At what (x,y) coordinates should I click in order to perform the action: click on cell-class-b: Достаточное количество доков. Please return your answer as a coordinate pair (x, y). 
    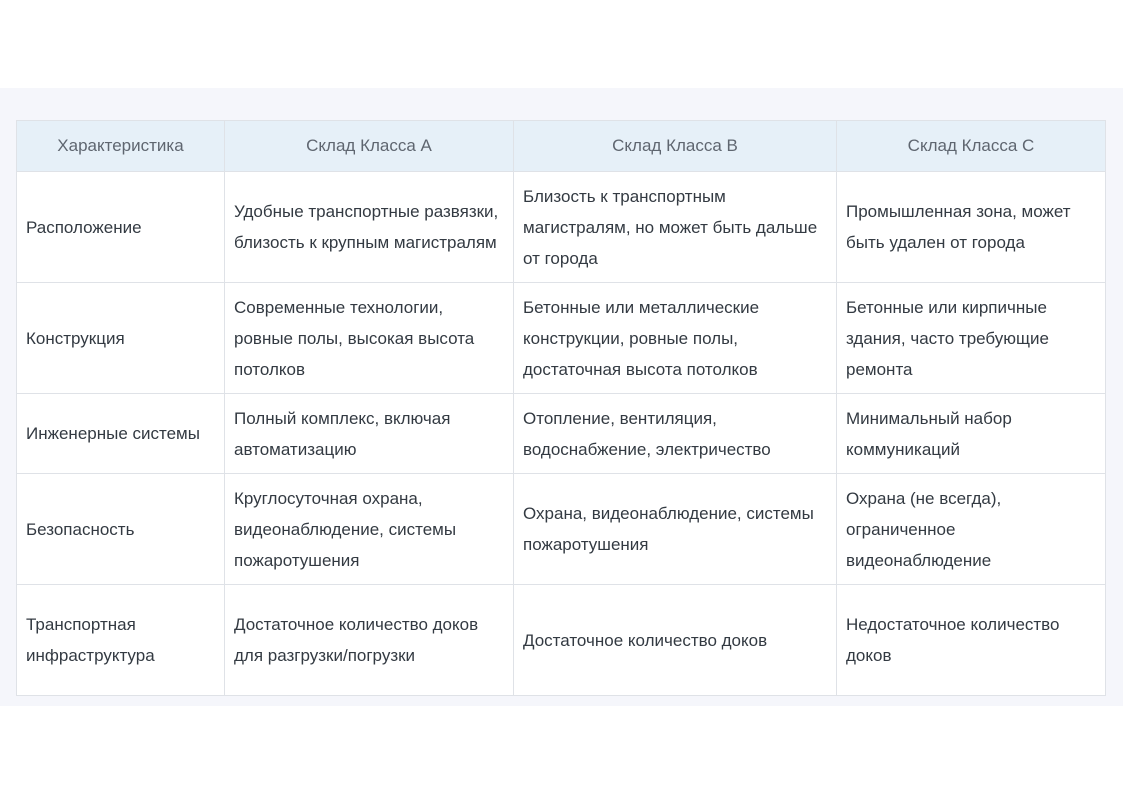
    Looking at the image, I should click on (675, 640).